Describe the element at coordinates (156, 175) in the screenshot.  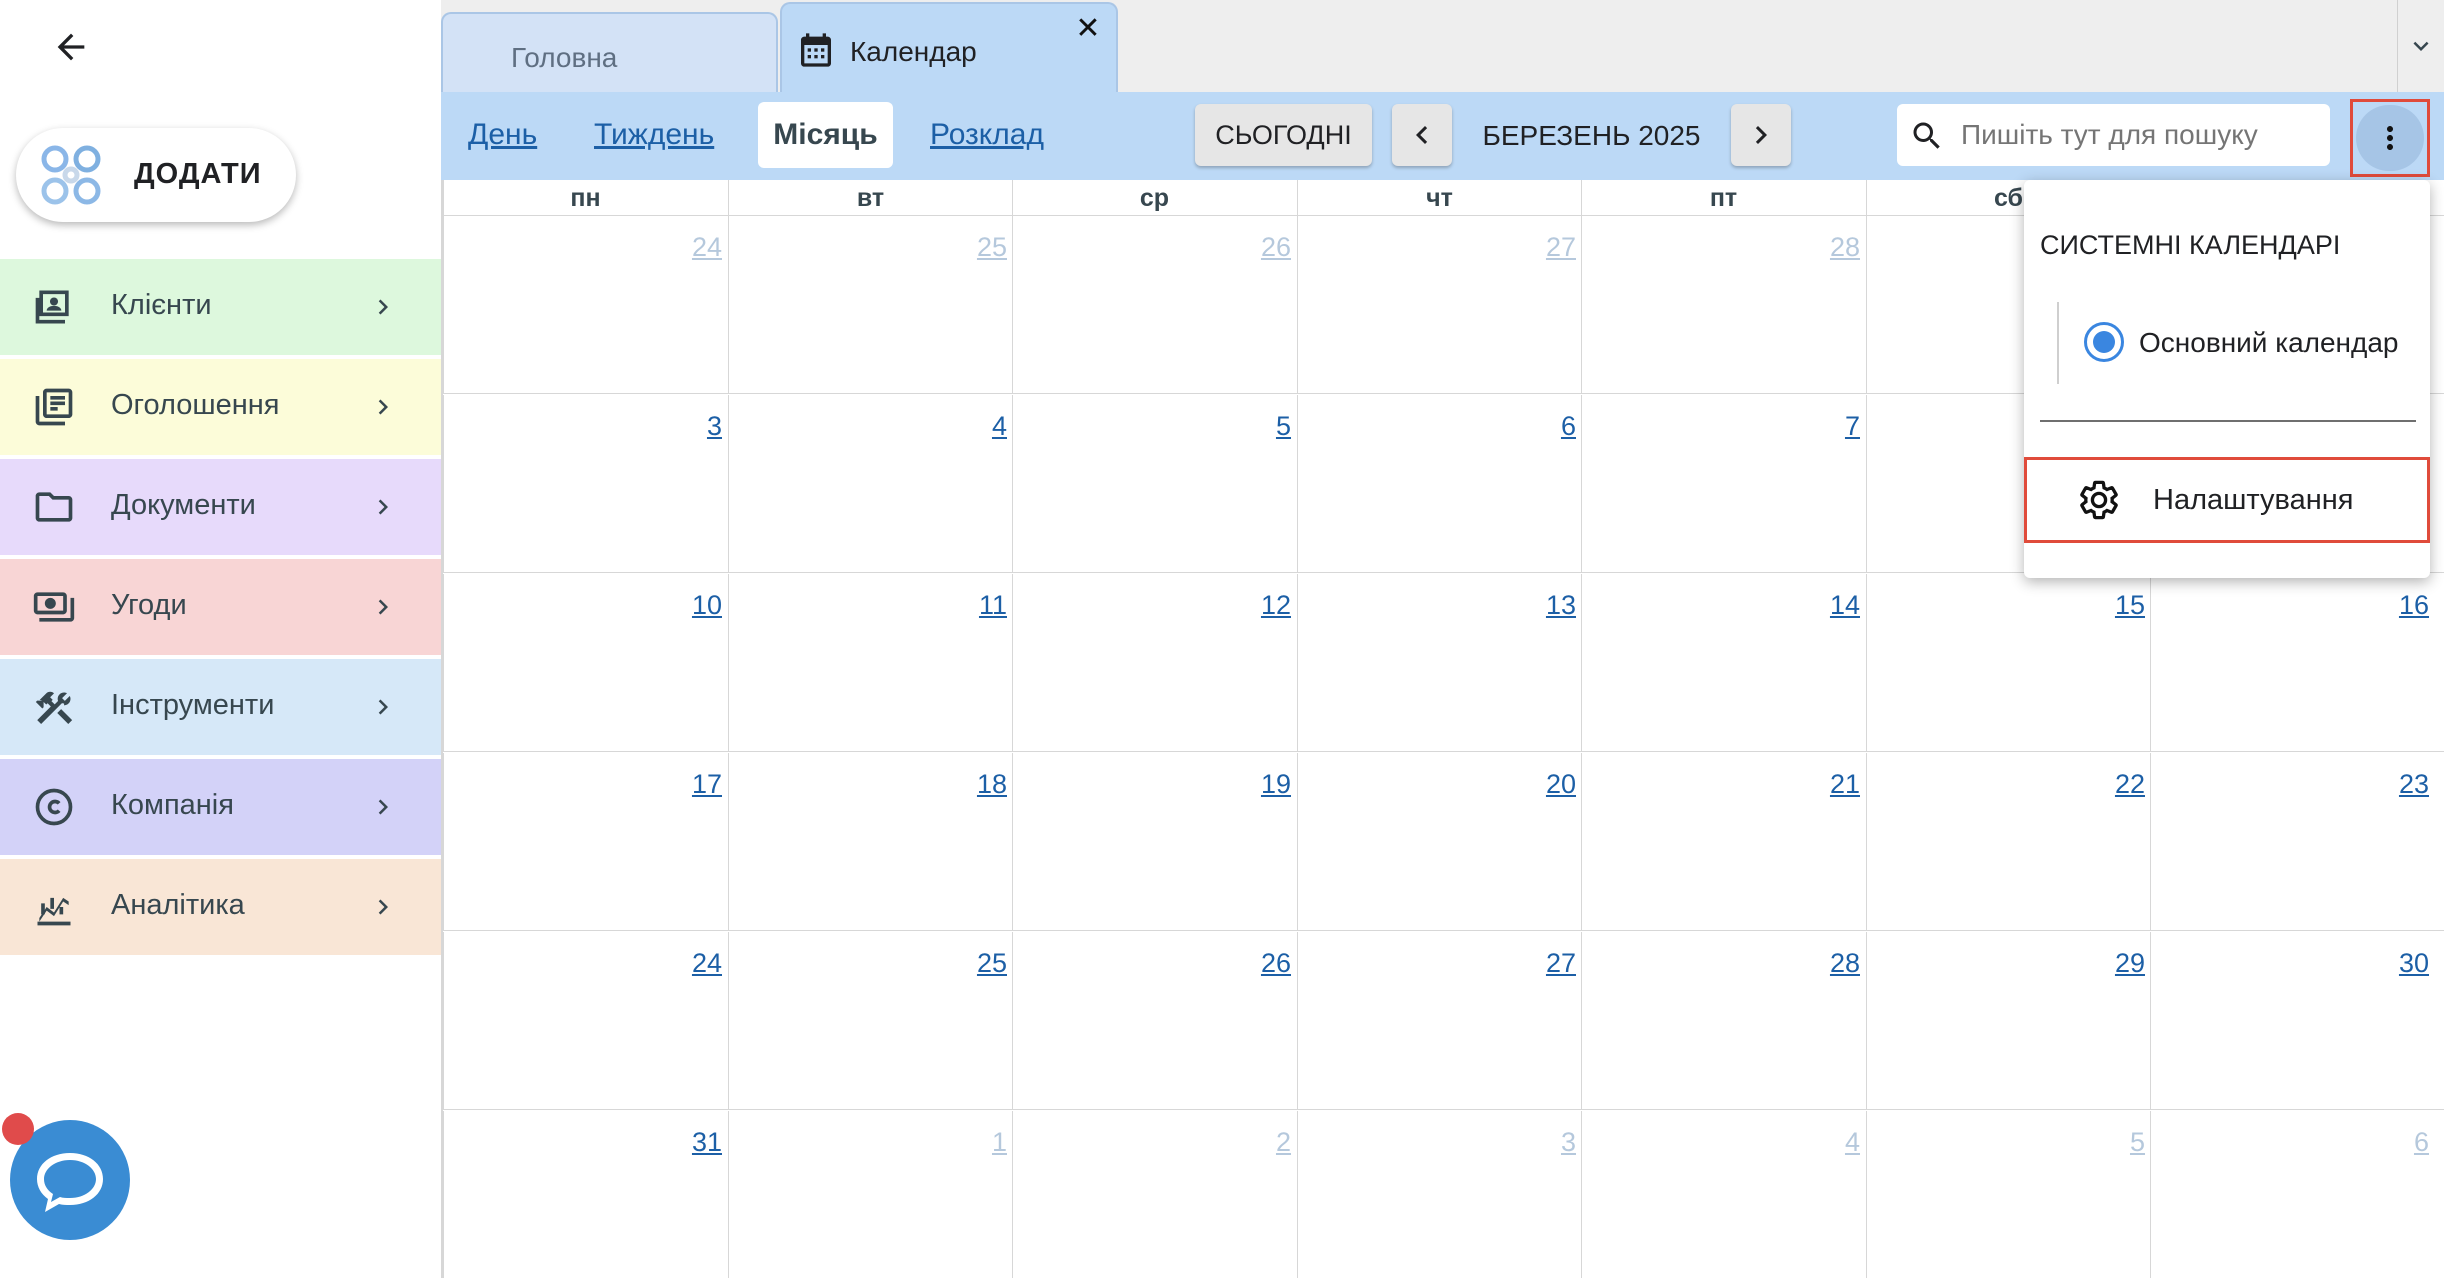
I see `add-button: ДОДАТИ` at that location.